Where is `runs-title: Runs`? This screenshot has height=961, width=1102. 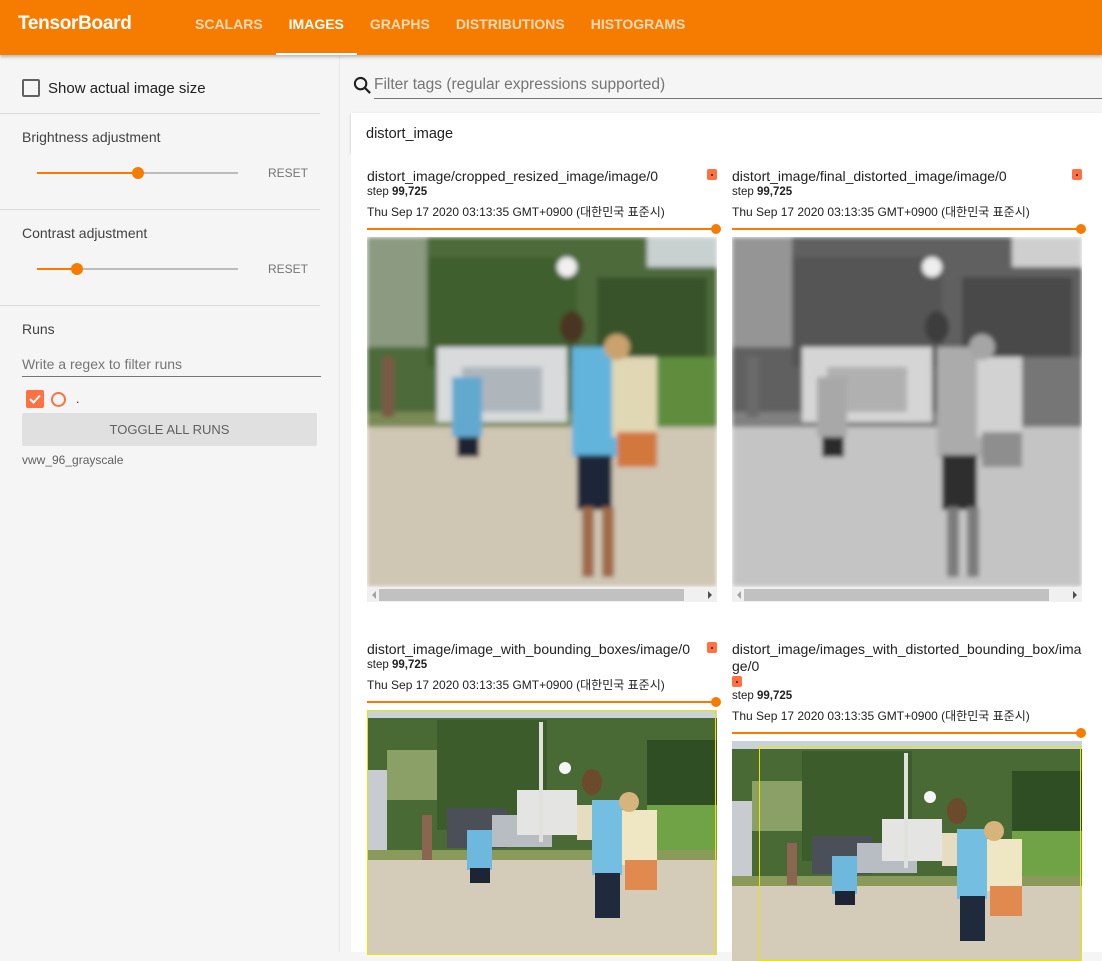 runs-title: Runs is located at coordinates (38, 329).